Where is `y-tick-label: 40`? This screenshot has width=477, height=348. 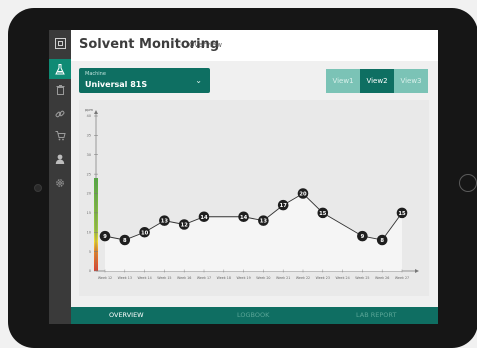
y-tick-label: 40 is located at coordinates (89, 116).